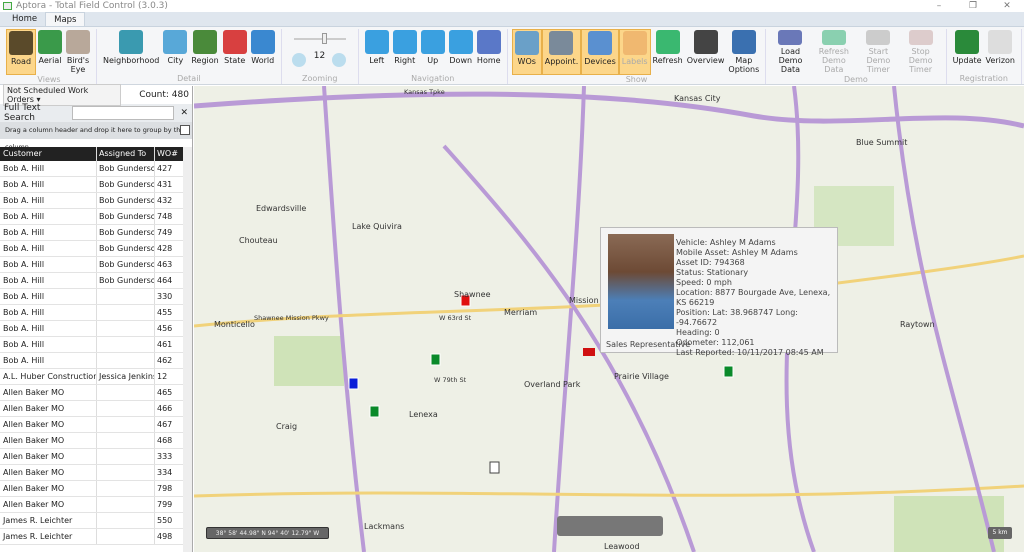 The width and height of the screenshot is (1024, 552). What do you see at coordinates (983, 78) in the screenshot?
I see `group-label: Registration` at bounding box center [983, 78].